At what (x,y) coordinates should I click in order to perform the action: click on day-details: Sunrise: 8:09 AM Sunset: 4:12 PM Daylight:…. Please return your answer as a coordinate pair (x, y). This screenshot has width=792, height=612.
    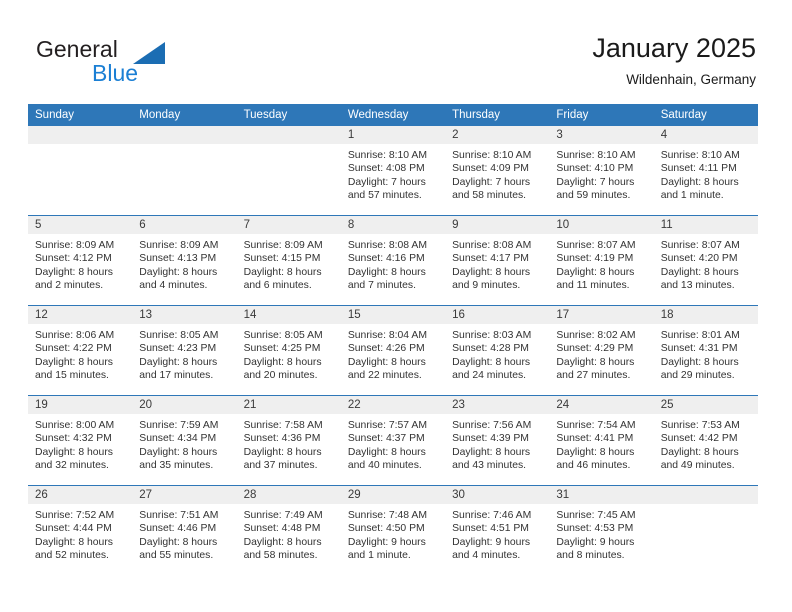
    Looking at the image, I should click on (80, 263).